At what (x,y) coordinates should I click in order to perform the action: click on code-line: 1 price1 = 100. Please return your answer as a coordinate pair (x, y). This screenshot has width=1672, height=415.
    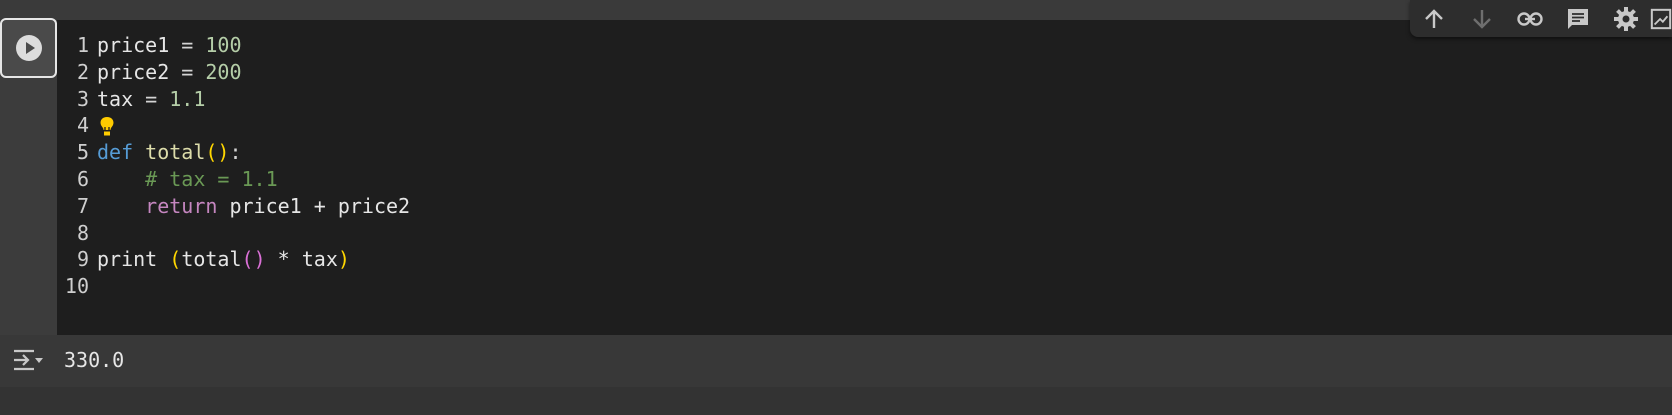
    Looking at the image, I should click on (149, 45).